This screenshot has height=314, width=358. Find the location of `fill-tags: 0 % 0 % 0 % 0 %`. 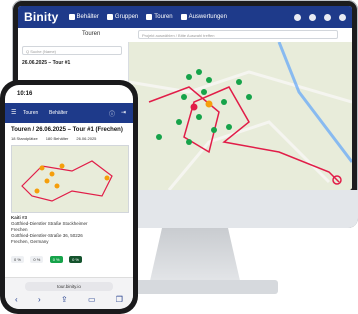

fill-tags: 0 % 0 % 0 % 0 % is located at coordinates (69, 257).